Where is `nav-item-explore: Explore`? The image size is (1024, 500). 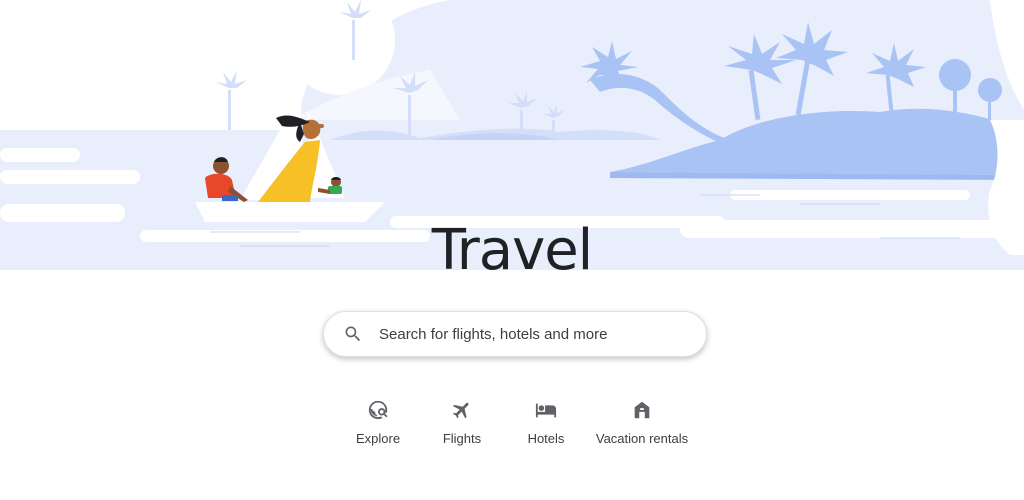
nav-item-explore: Explore is located at coordinates (378, 422).